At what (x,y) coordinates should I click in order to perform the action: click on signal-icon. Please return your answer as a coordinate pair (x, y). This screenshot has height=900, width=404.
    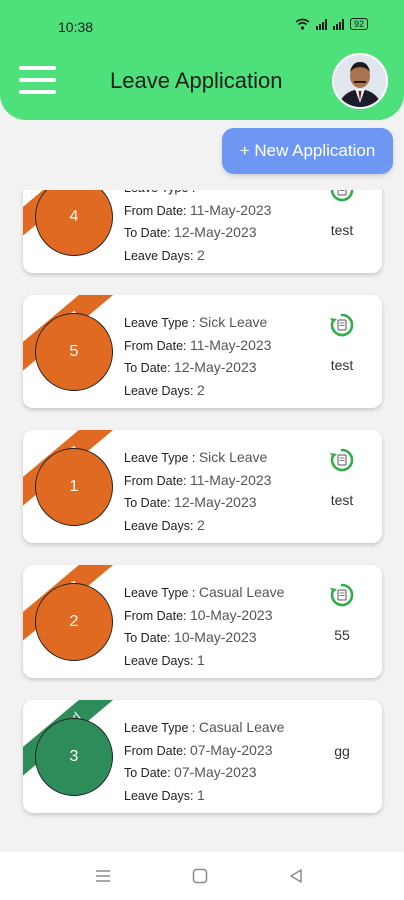
    Looking at the image, I should click on (321, 24).